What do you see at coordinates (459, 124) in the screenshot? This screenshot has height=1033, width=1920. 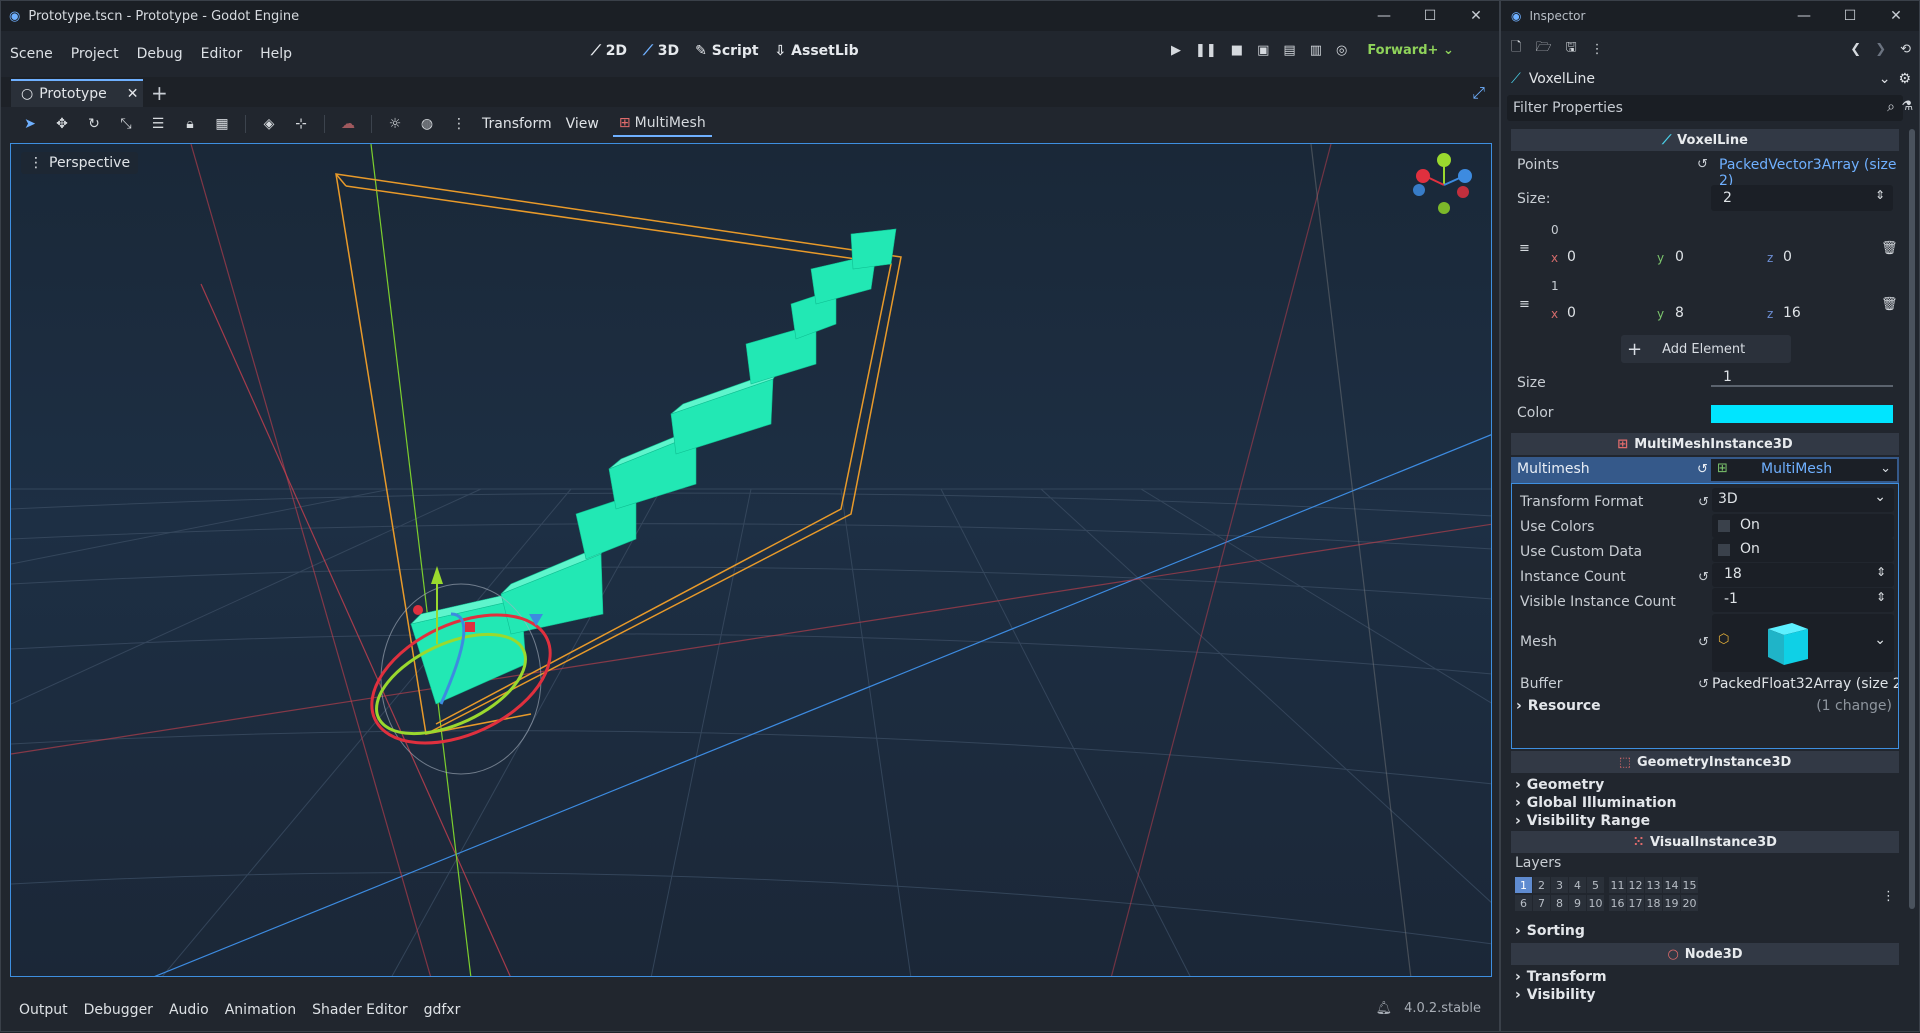 I see `more-options-icon: ⋮` at bounding box center [459, 124].